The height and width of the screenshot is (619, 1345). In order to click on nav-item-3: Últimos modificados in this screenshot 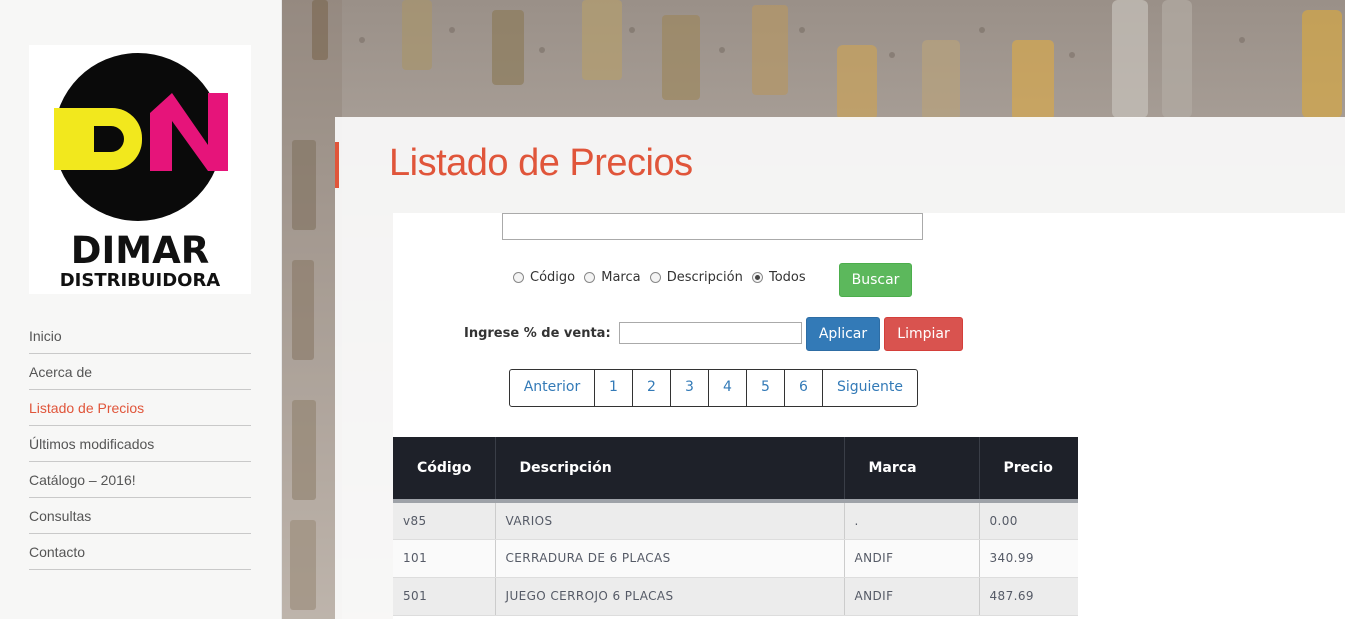, I will do `click(140, 444)`.